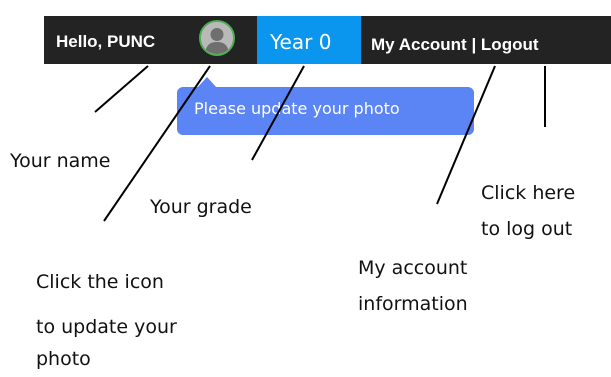 The height and width of the screenshot is (377, 611). I want to click on annotation-your-grade: Your grade, so click(201, 207).